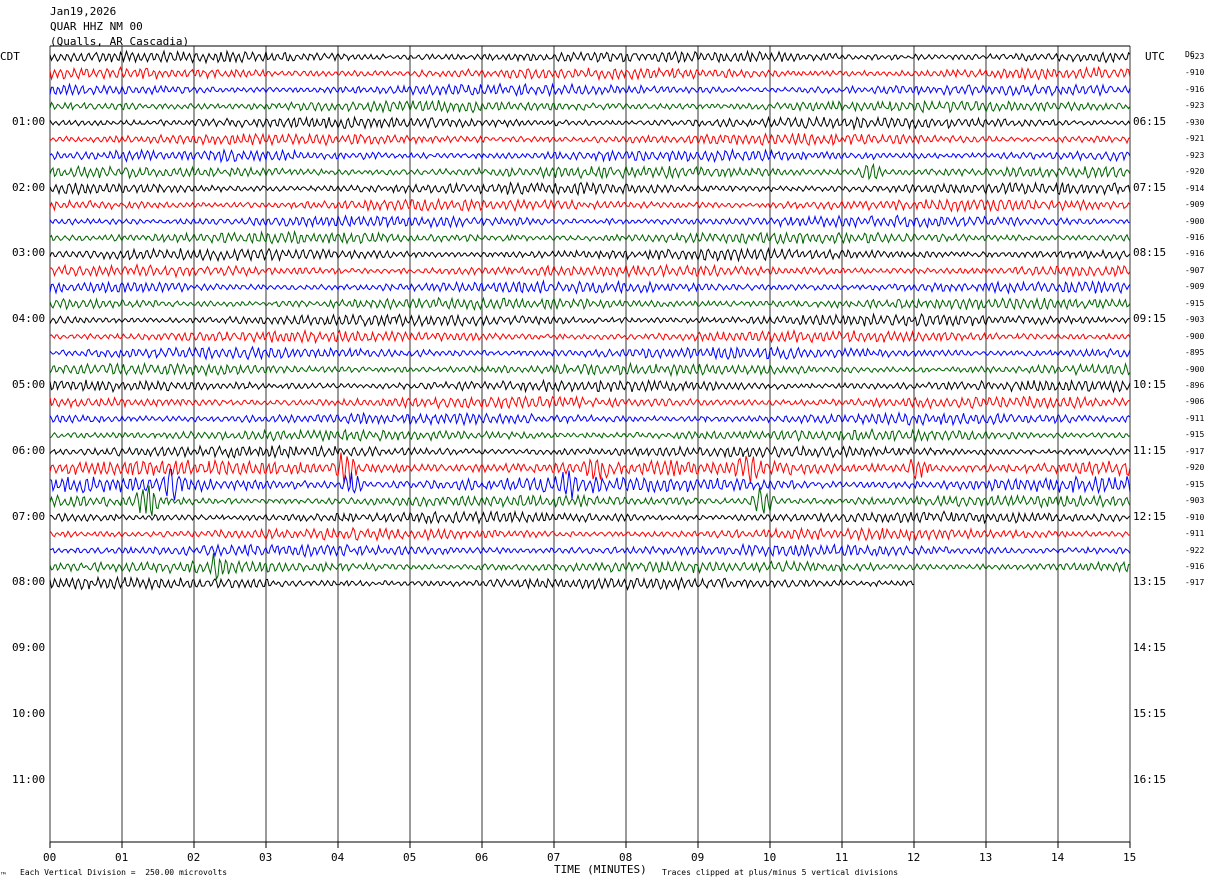 This screenshot has height=886, width=1210. What do you see at coordinates (914, 857) in the screenshot?
I see `x-tick-label: 12` at bounding box center [914, 857].